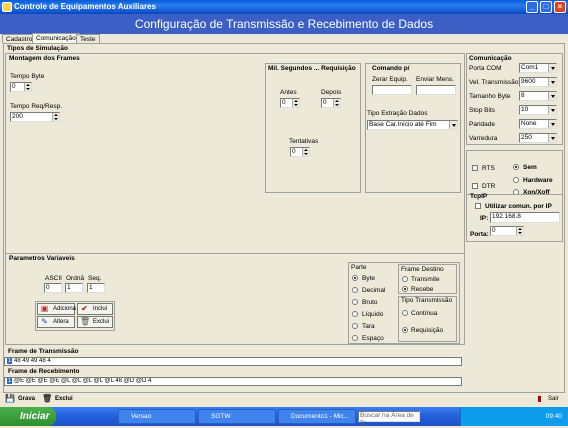 This screenshot has height=428, width=568. What do you see at coordinates (560, 7) in the screenshot?
I see `close-button: ×` at bounding box center [560, 7].